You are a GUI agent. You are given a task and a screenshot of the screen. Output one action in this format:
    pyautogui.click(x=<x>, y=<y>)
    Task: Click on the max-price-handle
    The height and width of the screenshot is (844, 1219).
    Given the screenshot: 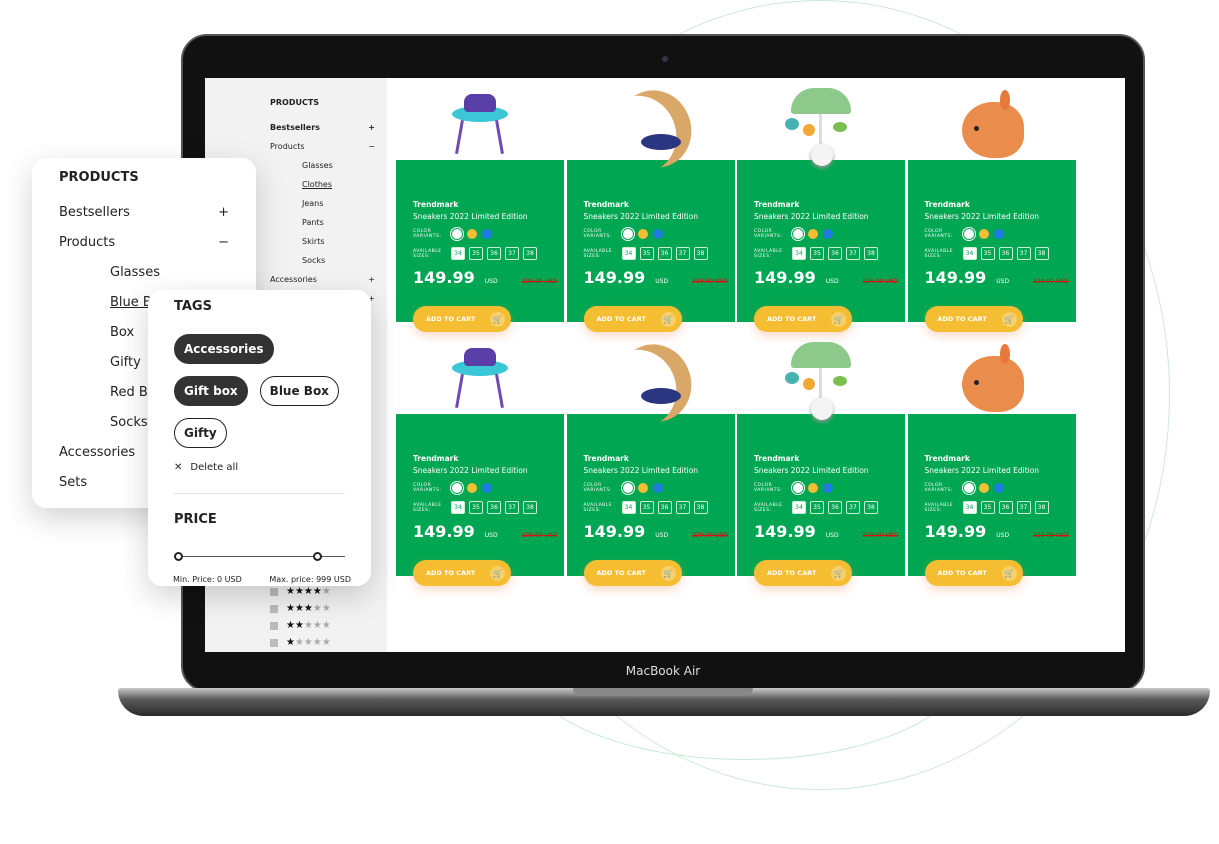 What is the action you would take?
    pyautogui.click(x=317, y=556)
    